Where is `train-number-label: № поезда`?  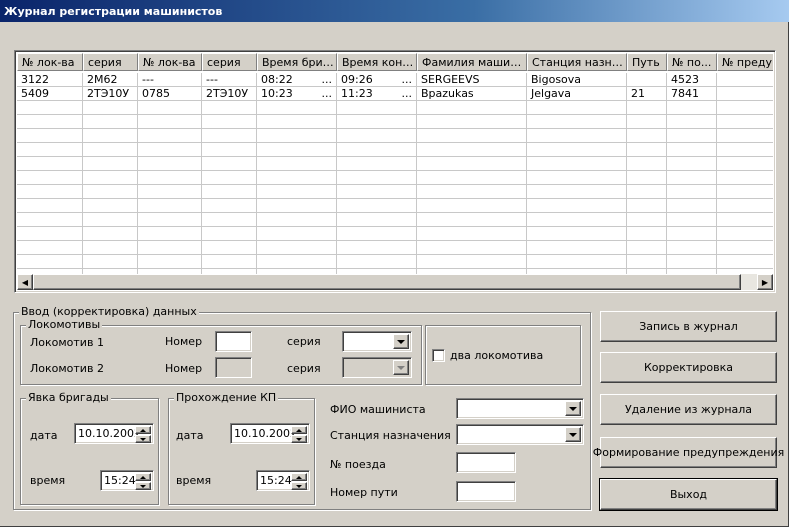
train-number-label: № поезда is located at coordinates (358, 464).